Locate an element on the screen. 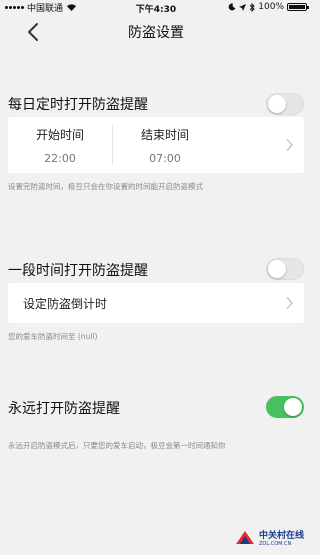 The width and height of the screenshot is (320, 555). forever-alert-hint: 永远开启防盗模式后，只要您的爱车启动，极豆会第一时间通知你 is located at coordinates (117, 445).